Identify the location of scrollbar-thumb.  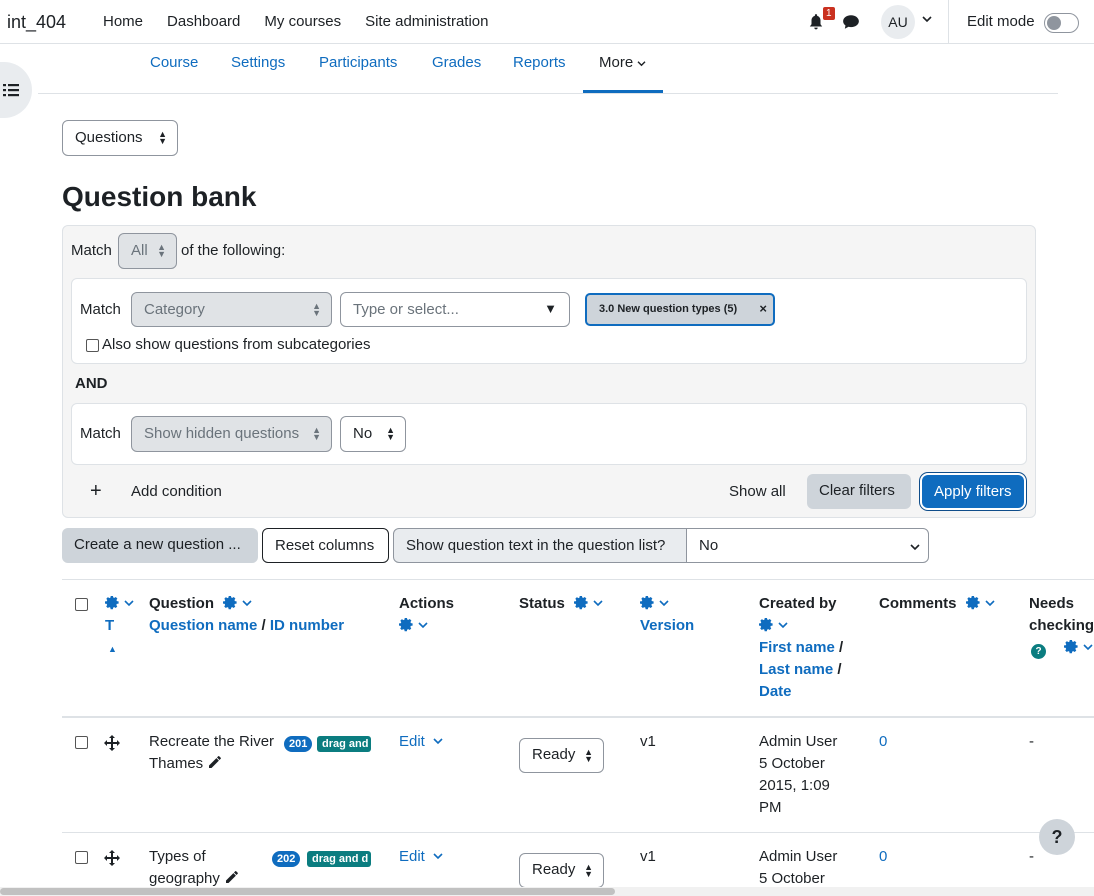
(307, 891).